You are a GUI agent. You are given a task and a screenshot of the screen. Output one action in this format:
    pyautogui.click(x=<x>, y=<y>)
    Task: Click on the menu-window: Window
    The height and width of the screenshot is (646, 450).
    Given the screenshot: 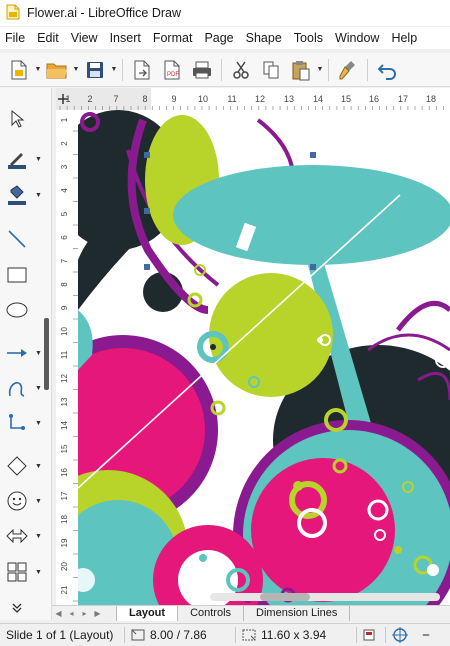 What is the action you would take?
    pyautogui.click(x=357, y=38)
    